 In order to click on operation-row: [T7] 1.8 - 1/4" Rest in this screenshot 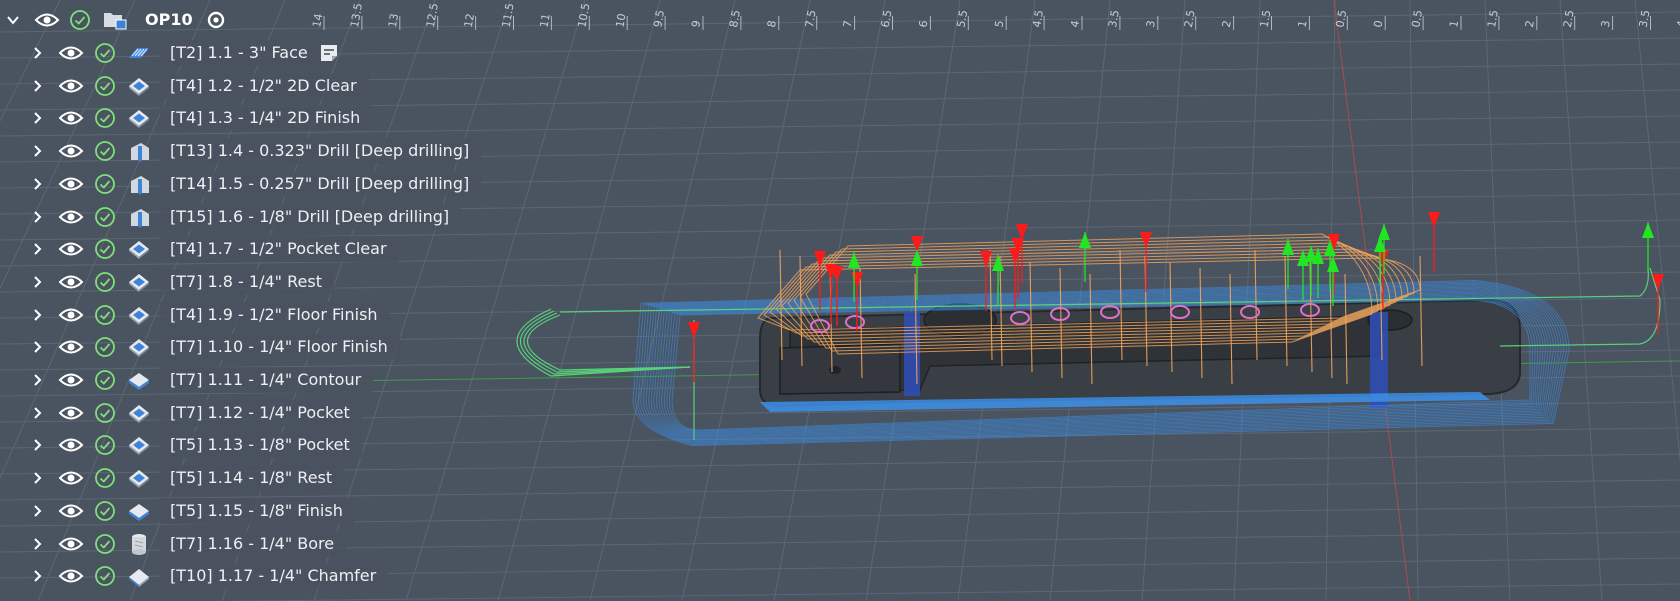, I will do `click(240, 282)`.